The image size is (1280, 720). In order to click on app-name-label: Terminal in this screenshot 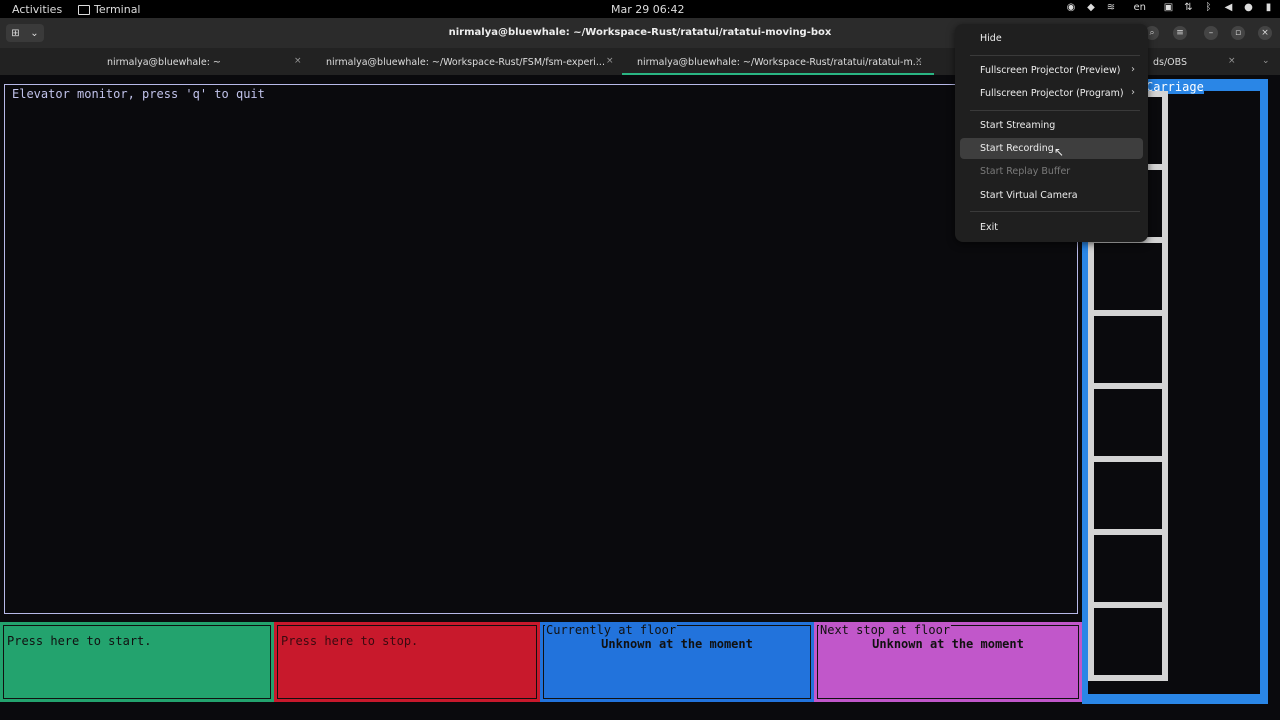, I will do `click(117, 9)`.